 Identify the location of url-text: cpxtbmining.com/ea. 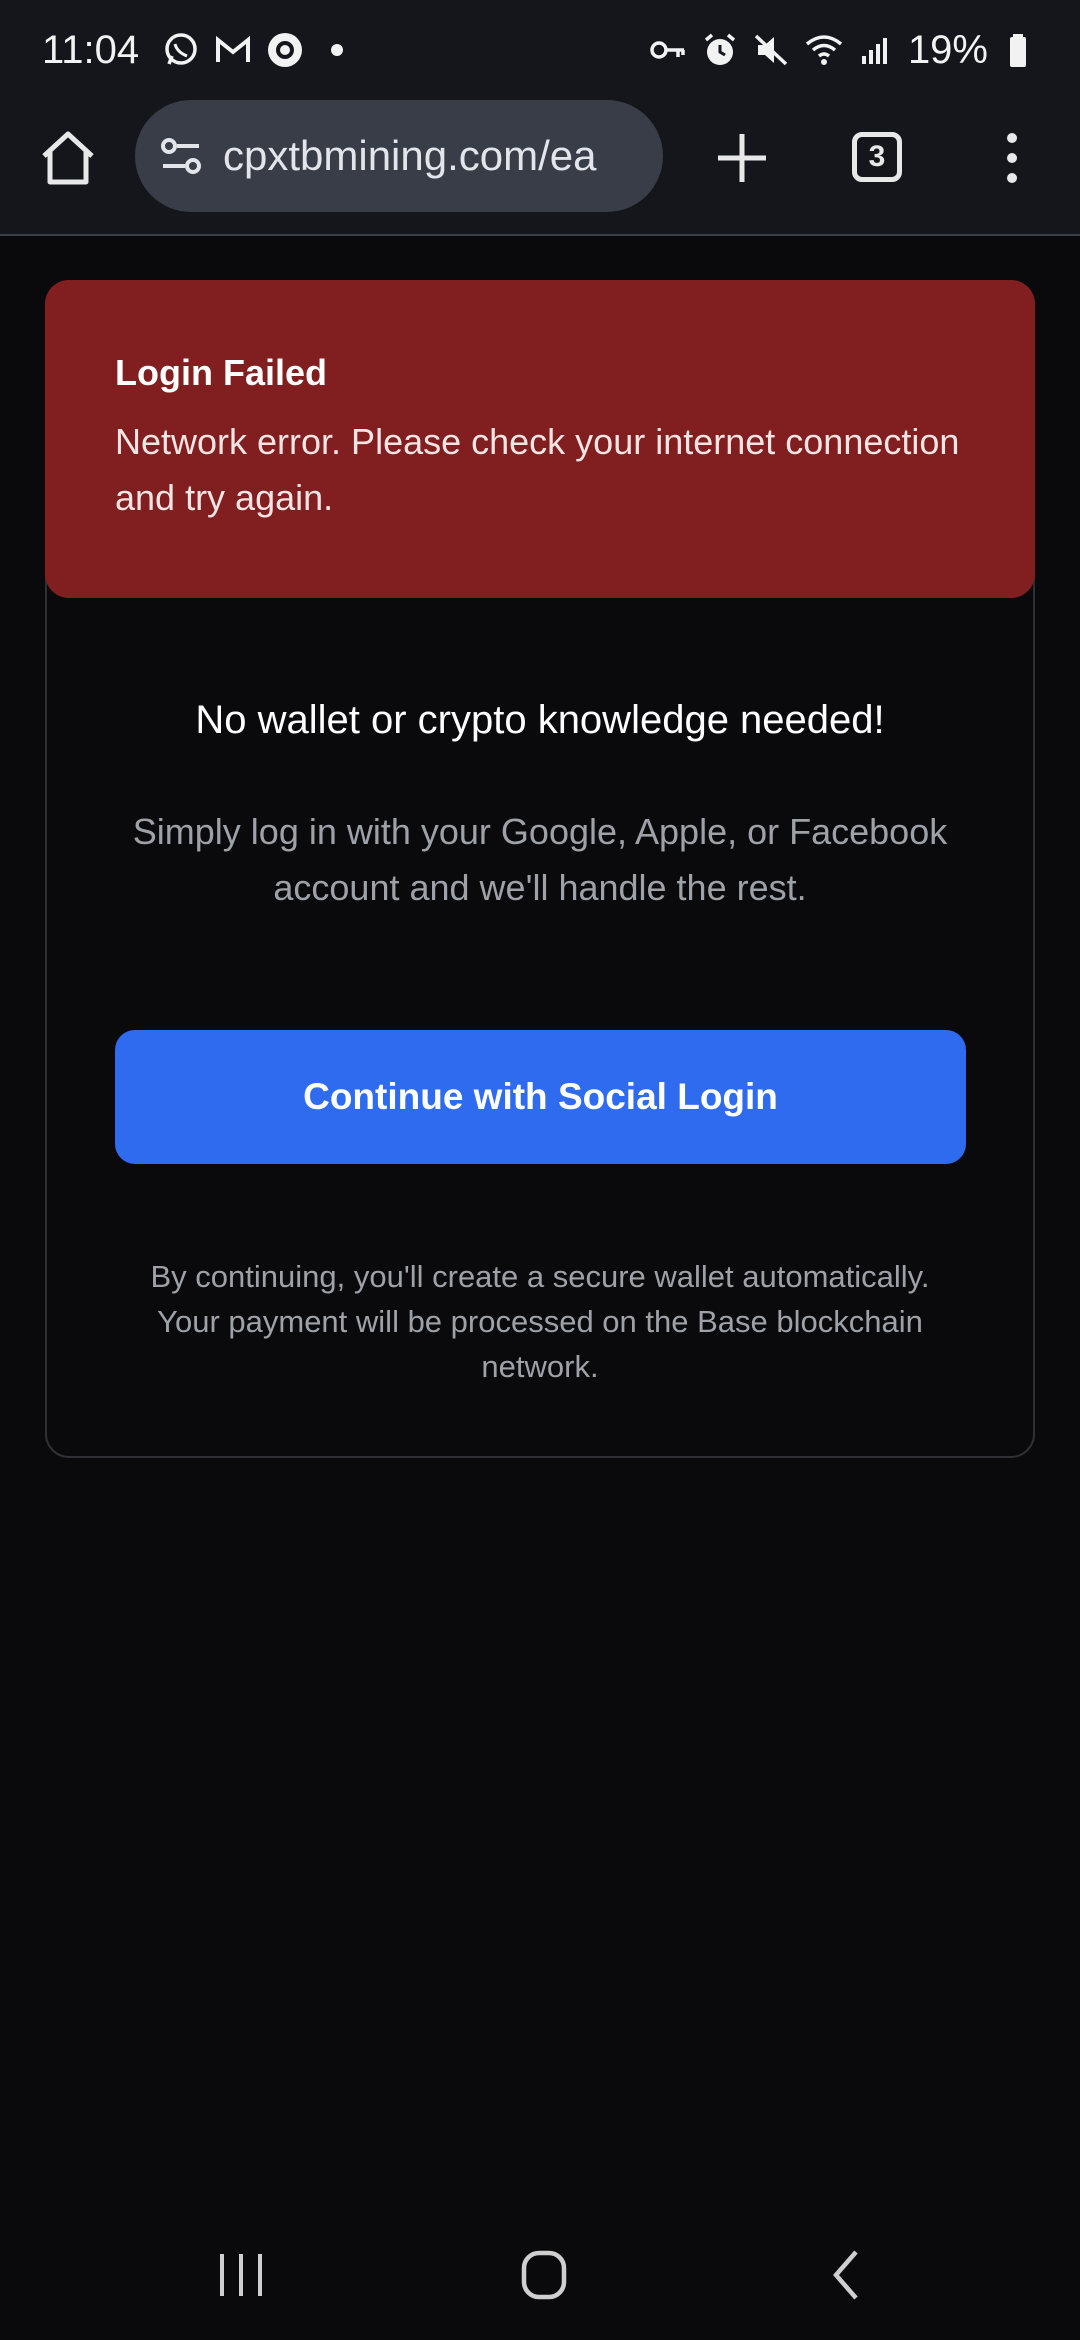
(410, 155).